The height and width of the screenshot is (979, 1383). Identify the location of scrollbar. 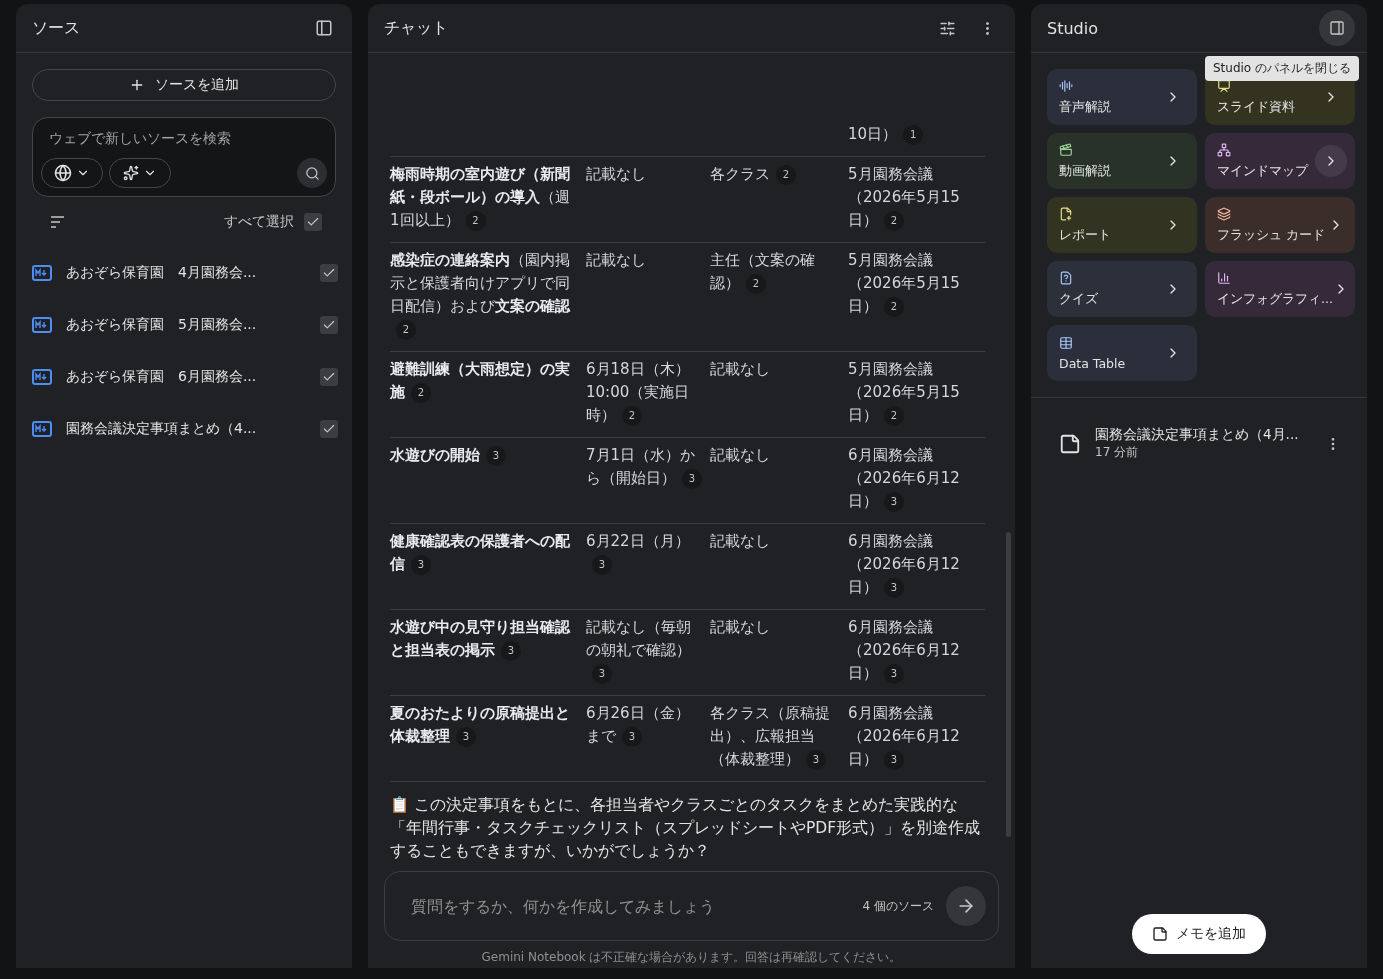
(1008, 684).